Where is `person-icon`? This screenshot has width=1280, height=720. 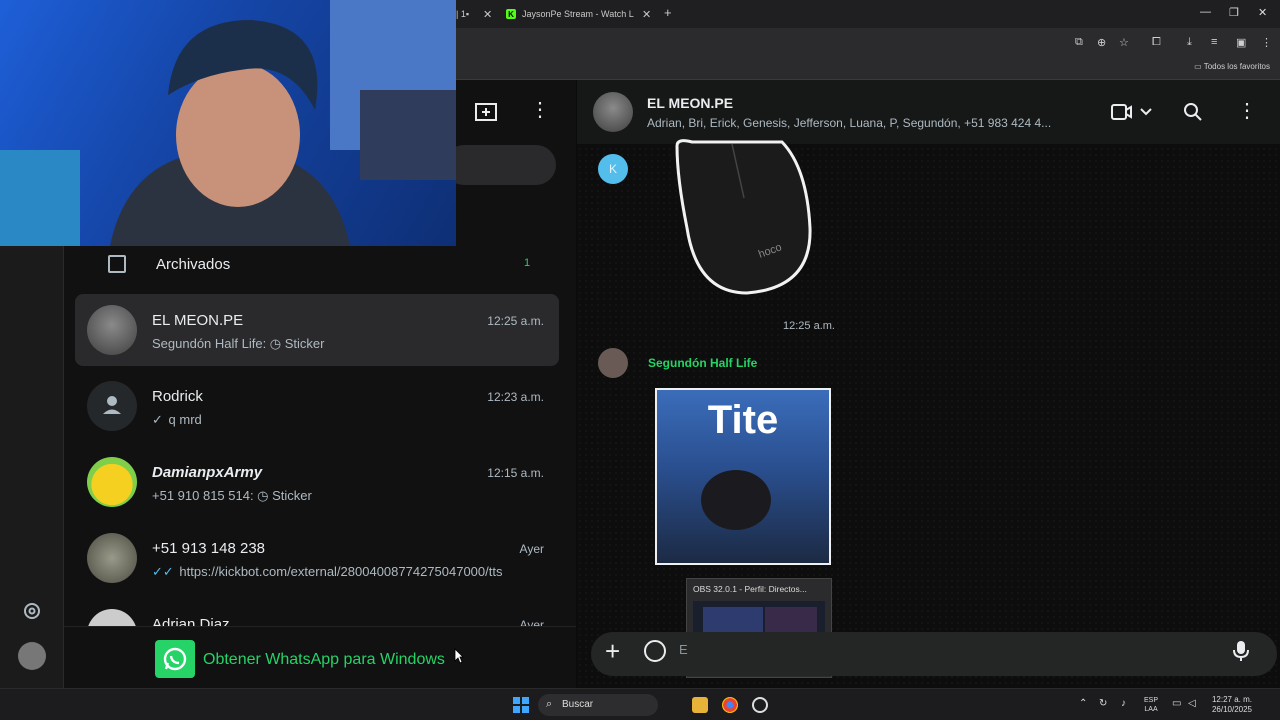
person-icon is located at coordinates (112, 405).